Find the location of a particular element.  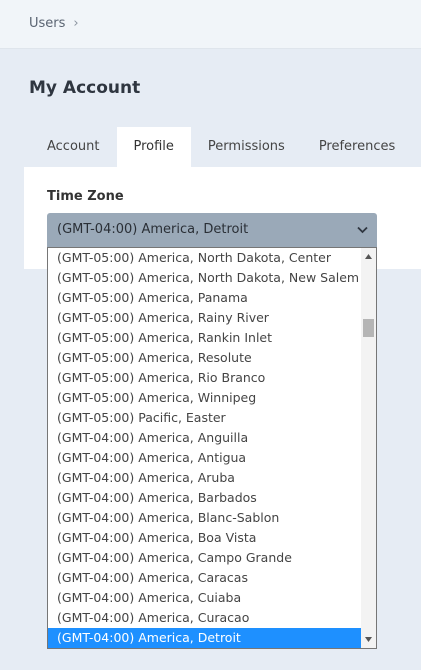

time-zone-label: Time Zone is located at coordinates (85, 196).